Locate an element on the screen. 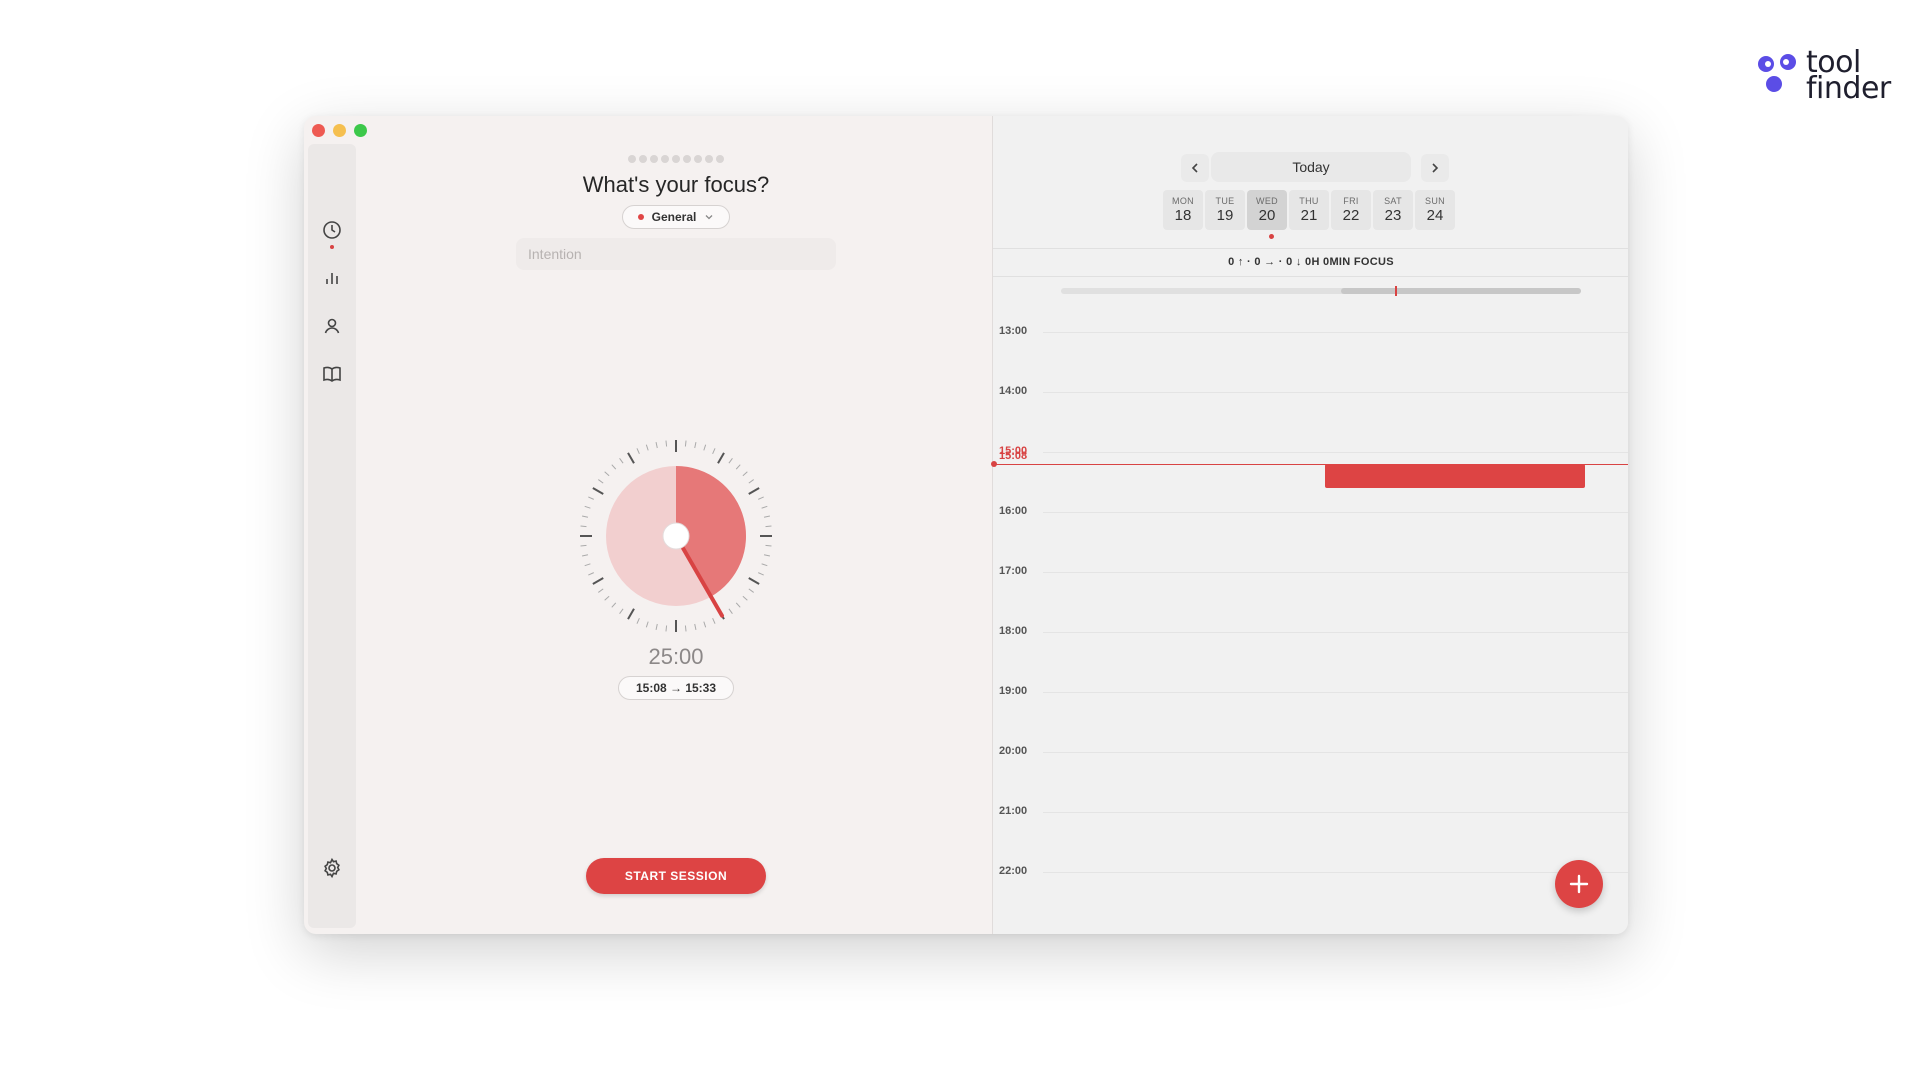  day-name: SUN is located at coordinates (1435, 201).